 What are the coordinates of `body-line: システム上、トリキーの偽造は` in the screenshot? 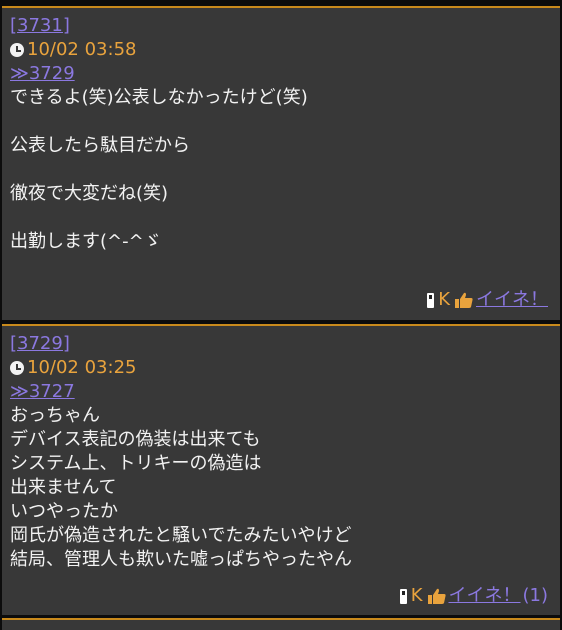 It's located at (136, 463).